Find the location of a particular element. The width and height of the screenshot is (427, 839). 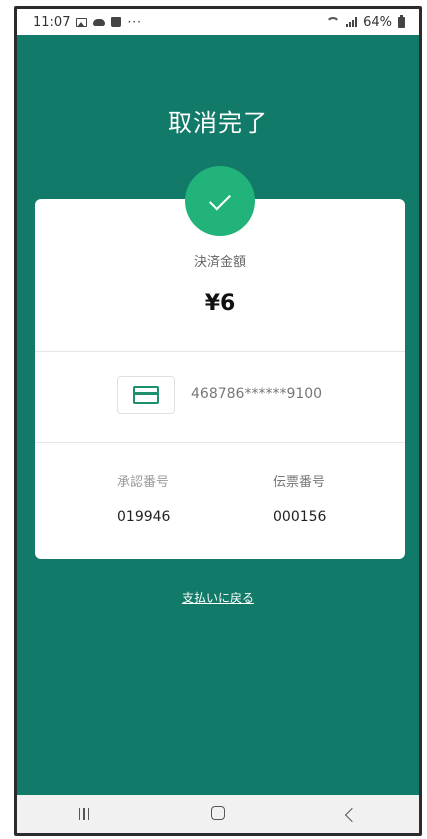

slip-number-label: 伝票番号 is located at coordinates (299, 482).